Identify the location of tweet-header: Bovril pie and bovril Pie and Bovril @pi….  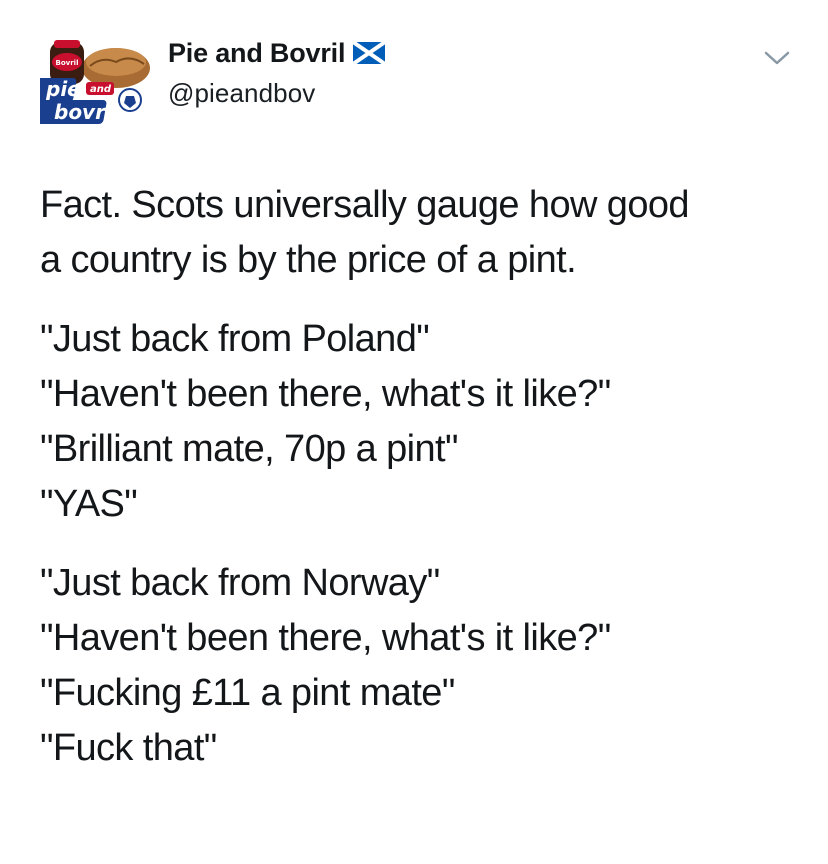
(417, 77).